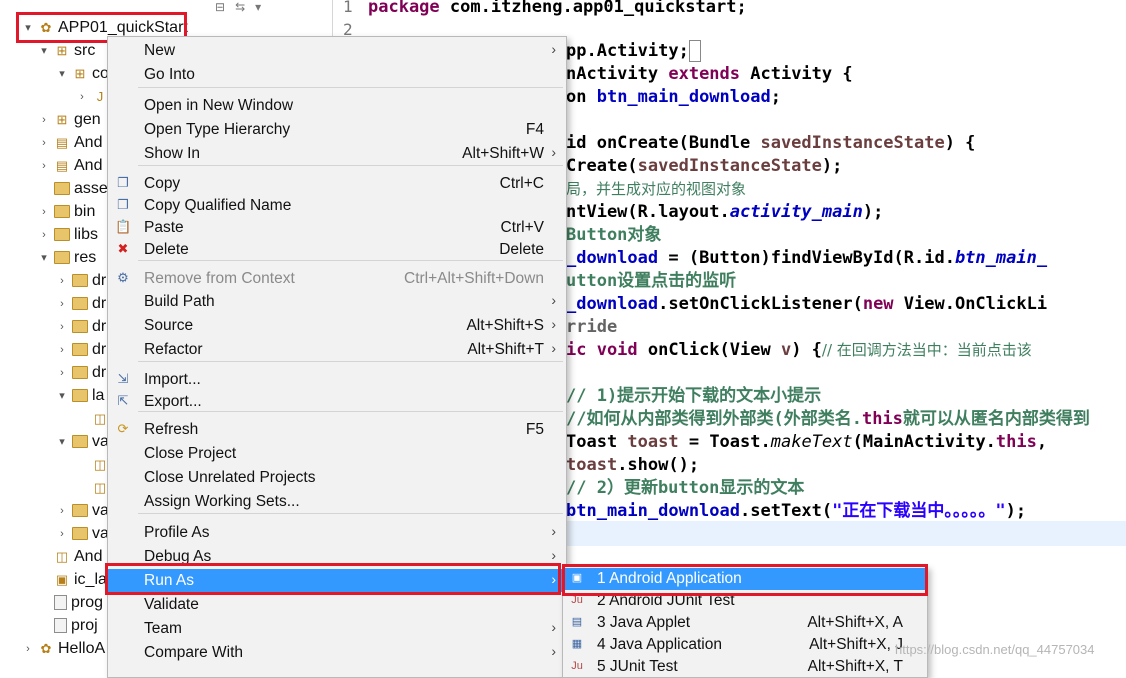 The width and height of the screenshot is (1126, 678). I want to click on tree-item: › ✿ HelloA, so click(63, 648).